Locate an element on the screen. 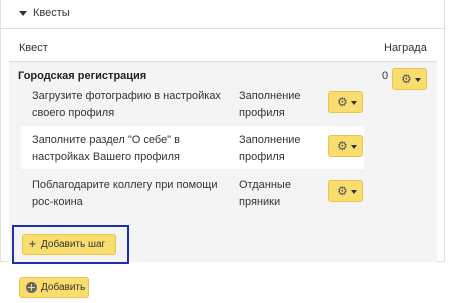 The height and width of the screenshot is (303, 450). step-type: Отданные пряники is located at coordinates (265, 193).